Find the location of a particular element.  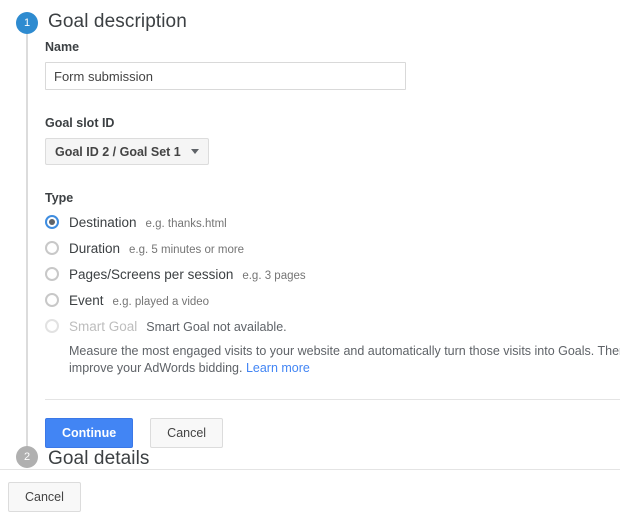

goal-slot-id-dropdown: Goal ID 2 / Goal Set 1 is located at coordinates (127, 151).